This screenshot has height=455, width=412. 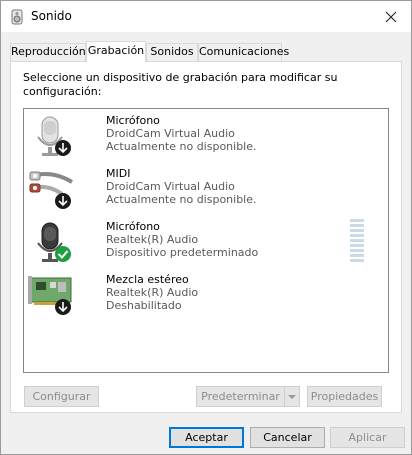 I want to click on properties-button: Propiedades, so click(x=344, y=396).